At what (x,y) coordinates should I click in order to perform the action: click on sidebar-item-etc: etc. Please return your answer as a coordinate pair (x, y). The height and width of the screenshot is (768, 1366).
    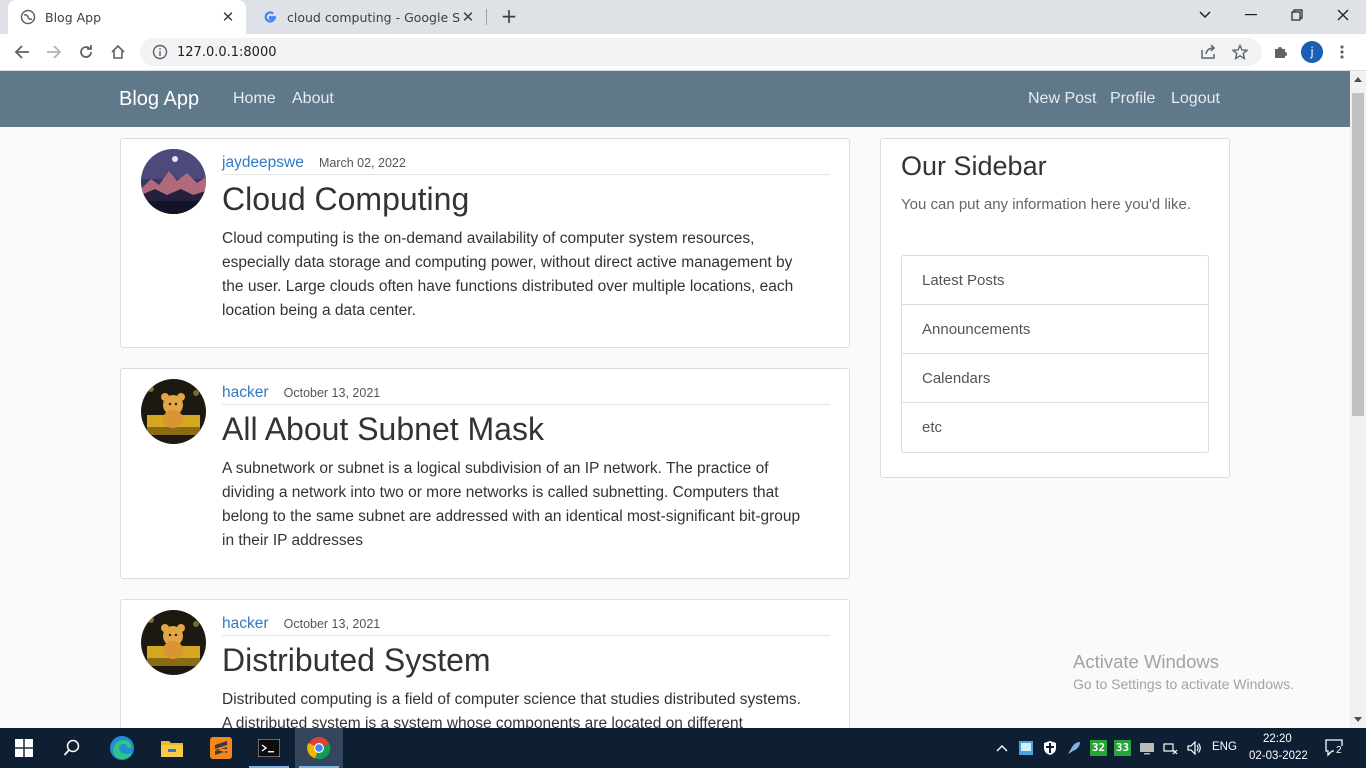
    Looking at the image, I should click on (1055, 427).